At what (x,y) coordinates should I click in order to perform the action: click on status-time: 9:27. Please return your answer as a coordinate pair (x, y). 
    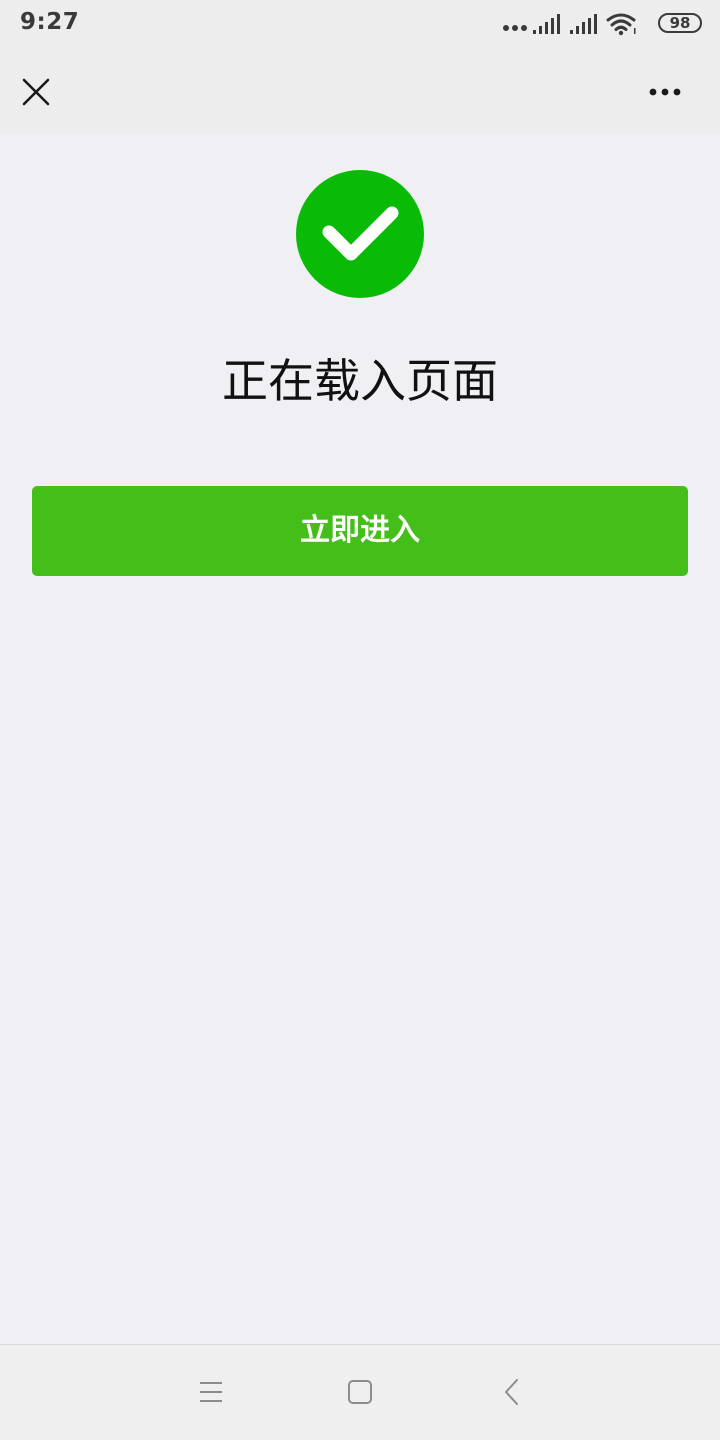
    Looking at the image, I should click on (50, 22).